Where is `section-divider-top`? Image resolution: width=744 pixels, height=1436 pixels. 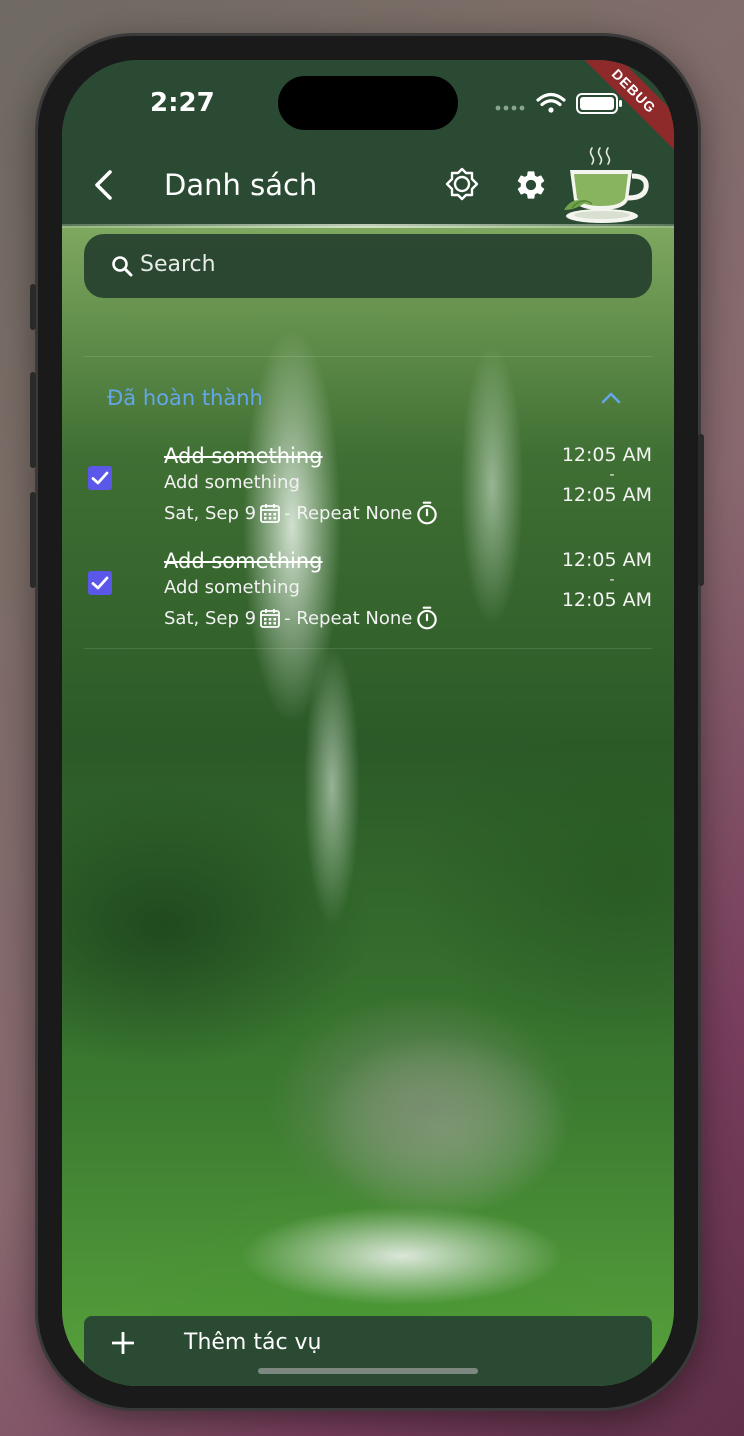
section-divider-top is located at coordinates (368, 356).